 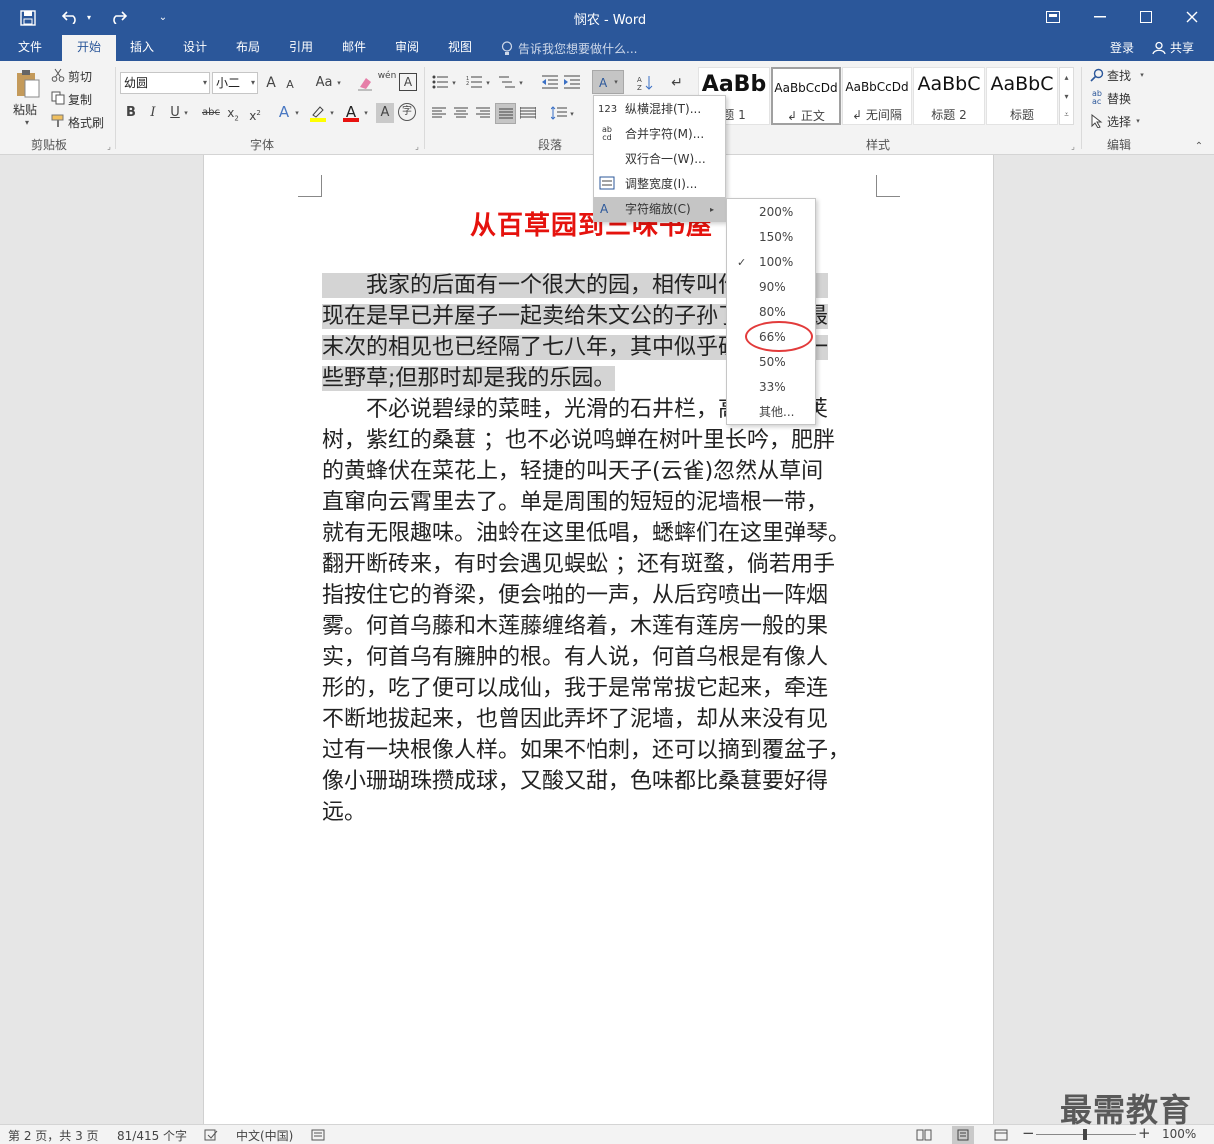 I want to click on show-marks-icon: ↵, so click(x=677, y=83).